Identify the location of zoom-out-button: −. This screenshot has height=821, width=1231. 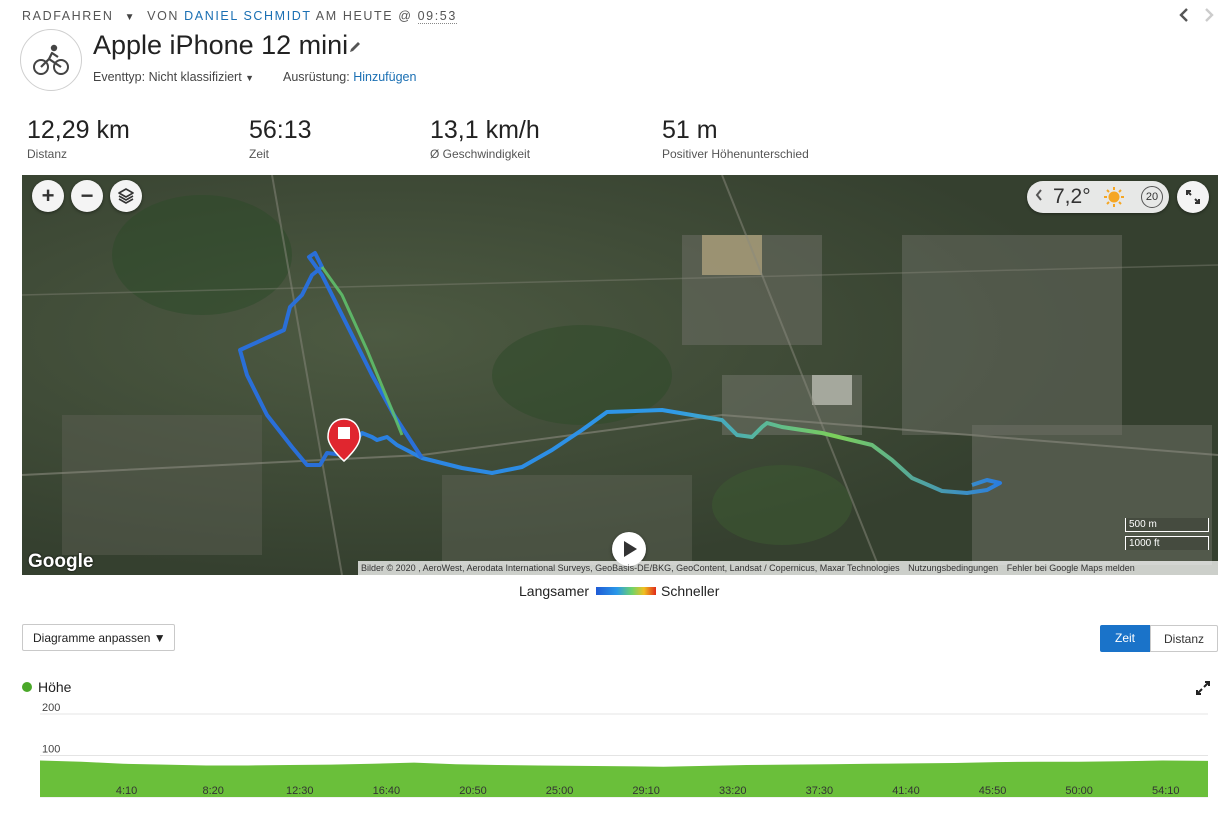
(87, 196).